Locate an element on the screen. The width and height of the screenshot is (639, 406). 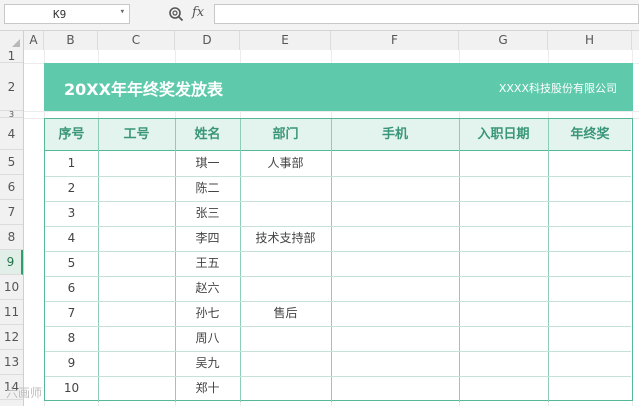
column-header-a: A is located at coordinates (34, 40).